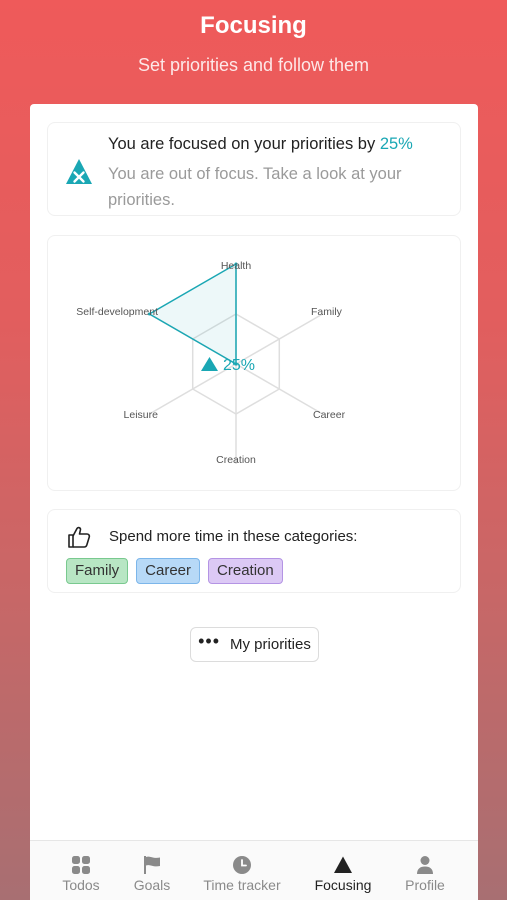  I want to click on radar-label-leisure: Leisure, so click(141, 415).